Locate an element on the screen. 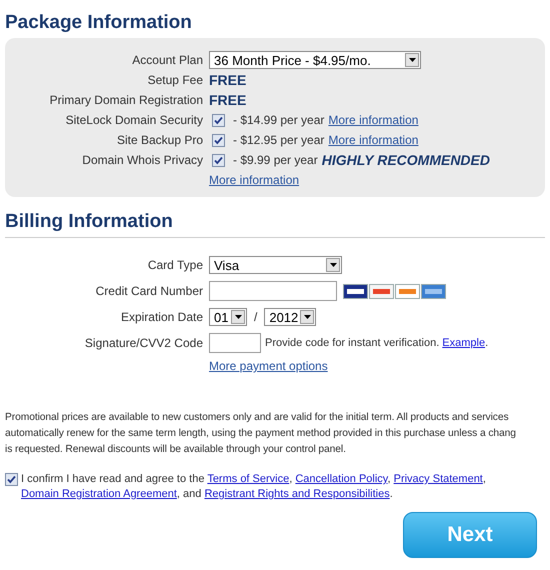 The height and width of the screenshot is (570, 550). section-heading: Package Information is located at coordinates (99, 23).